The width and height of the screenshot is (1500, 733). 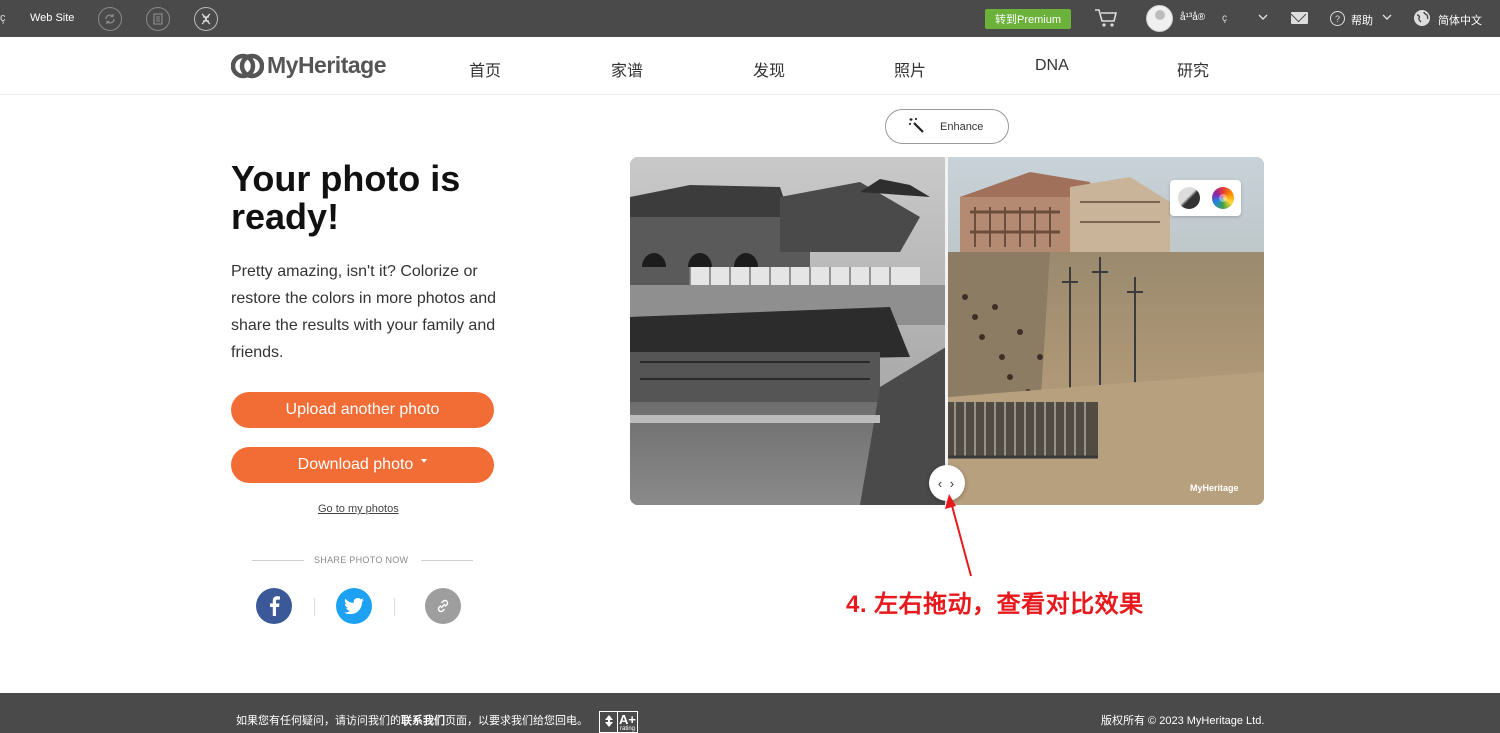 What do you see at coordinates (1192, 17) in the screenshot?
I see `user-name: å¹³å®` at bounding box center [1192, 17].